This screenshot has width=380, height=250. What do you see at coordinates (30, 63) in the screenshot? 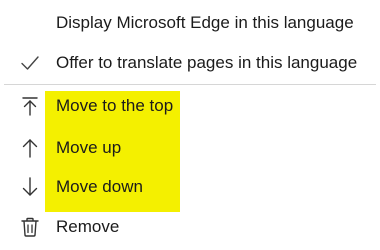
I see `checkmark-icon` at bounding box center [30, 63].